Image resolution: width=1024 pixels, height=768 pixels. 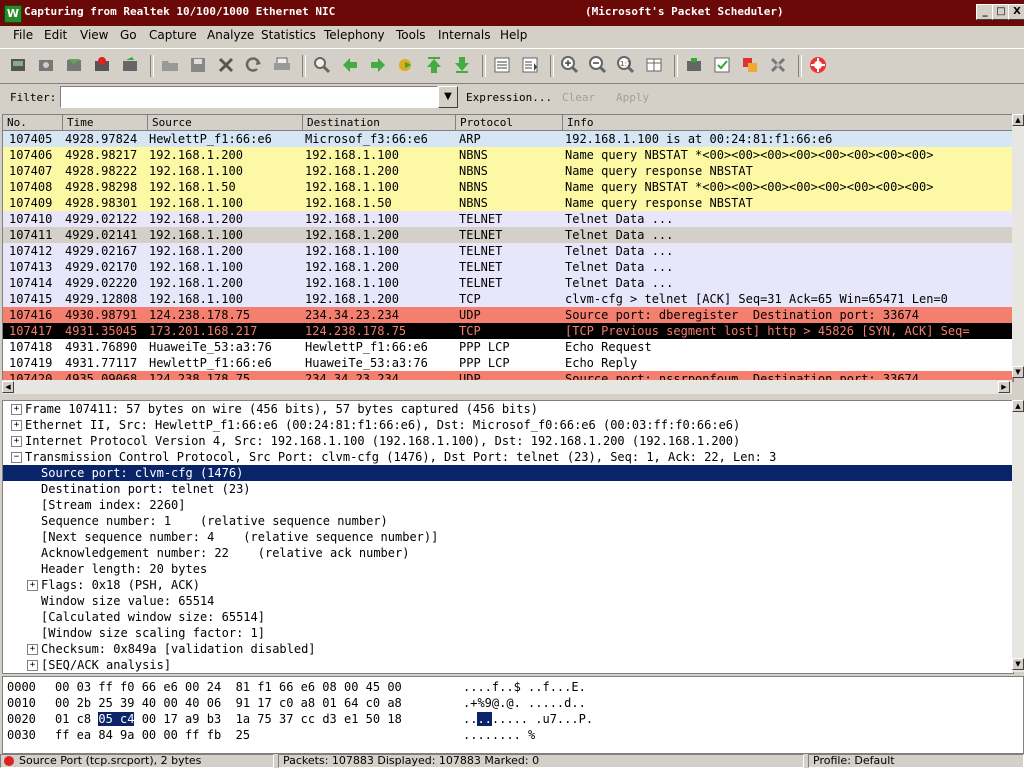 I want to click on interface-list-icon, so click(x=18, y=65).